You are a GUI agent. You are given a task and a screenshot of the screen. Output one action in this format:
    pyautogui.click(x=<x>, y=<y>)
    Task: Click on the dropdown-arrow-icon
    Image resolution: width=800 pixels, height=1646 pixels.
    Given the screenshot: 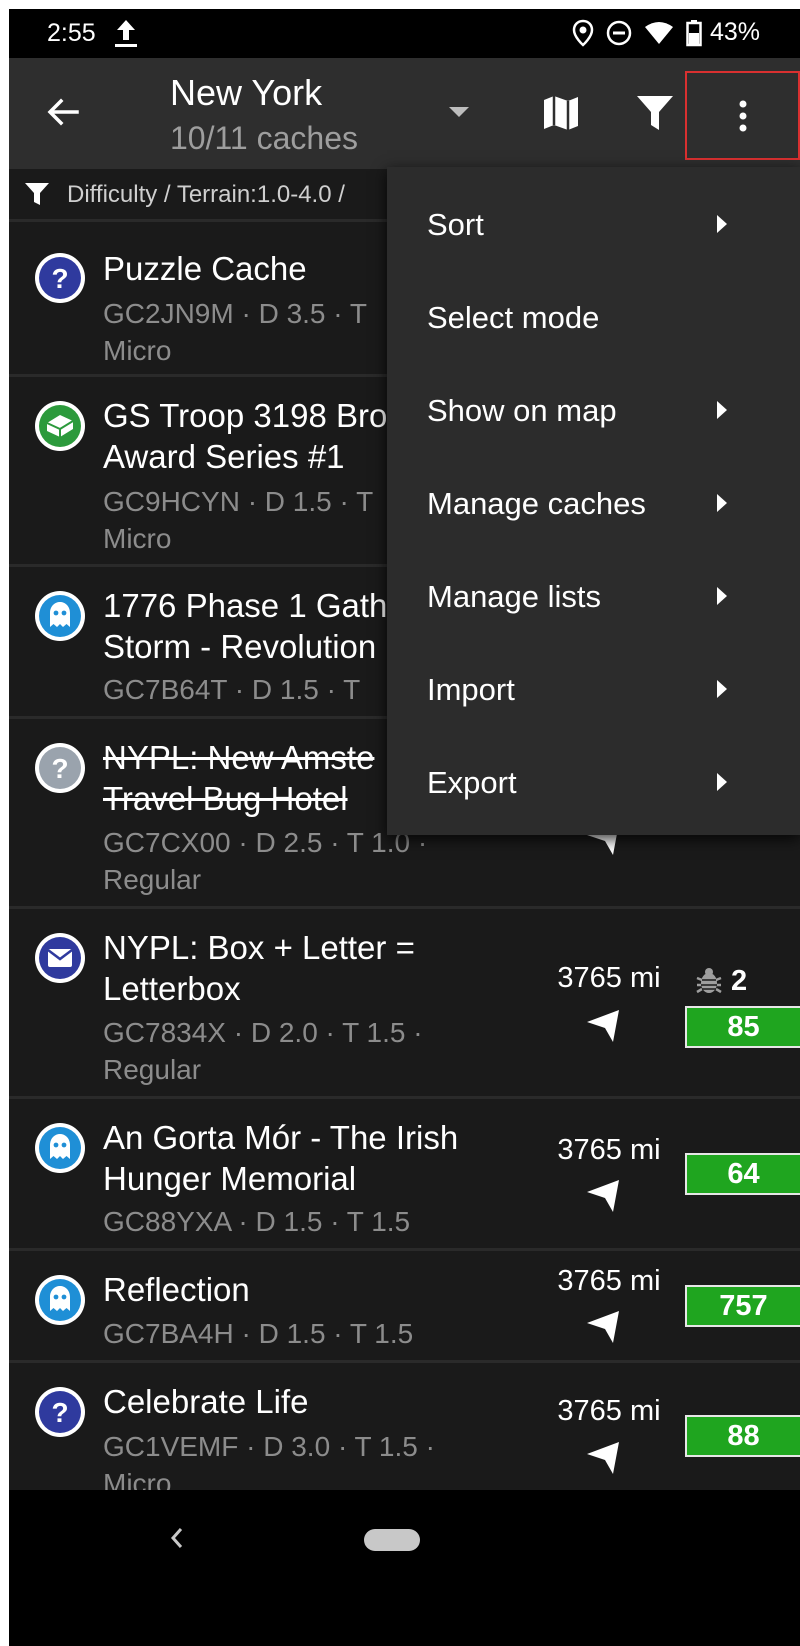 What is the action you would take?
    pyautogui.click(x=459, y=112)
    